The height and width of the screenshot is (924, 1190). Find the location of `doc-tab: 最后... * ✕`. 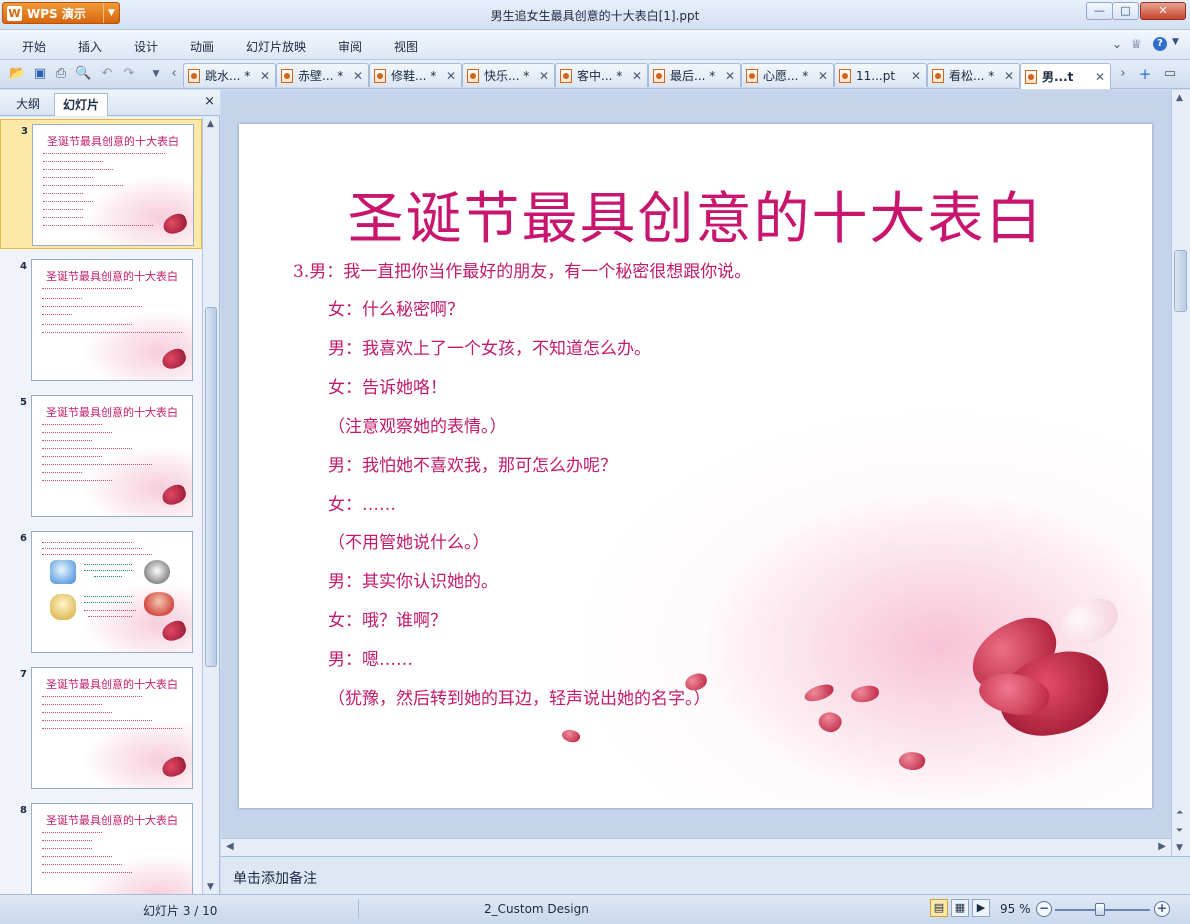

doc-tab: 最后... * ✕ is located at coordinates (694, 75).